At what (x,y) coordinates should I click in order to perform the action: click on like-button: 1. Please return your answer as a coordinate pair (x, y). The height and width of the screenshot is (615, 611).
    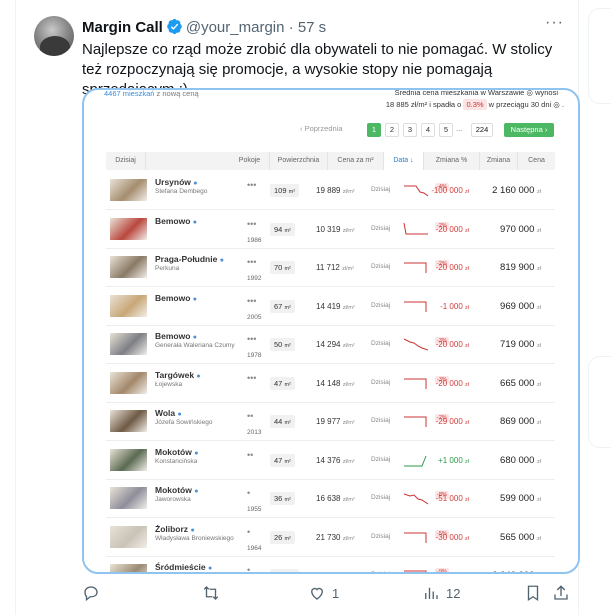
    Looking at the image, I should click on (323, 593).